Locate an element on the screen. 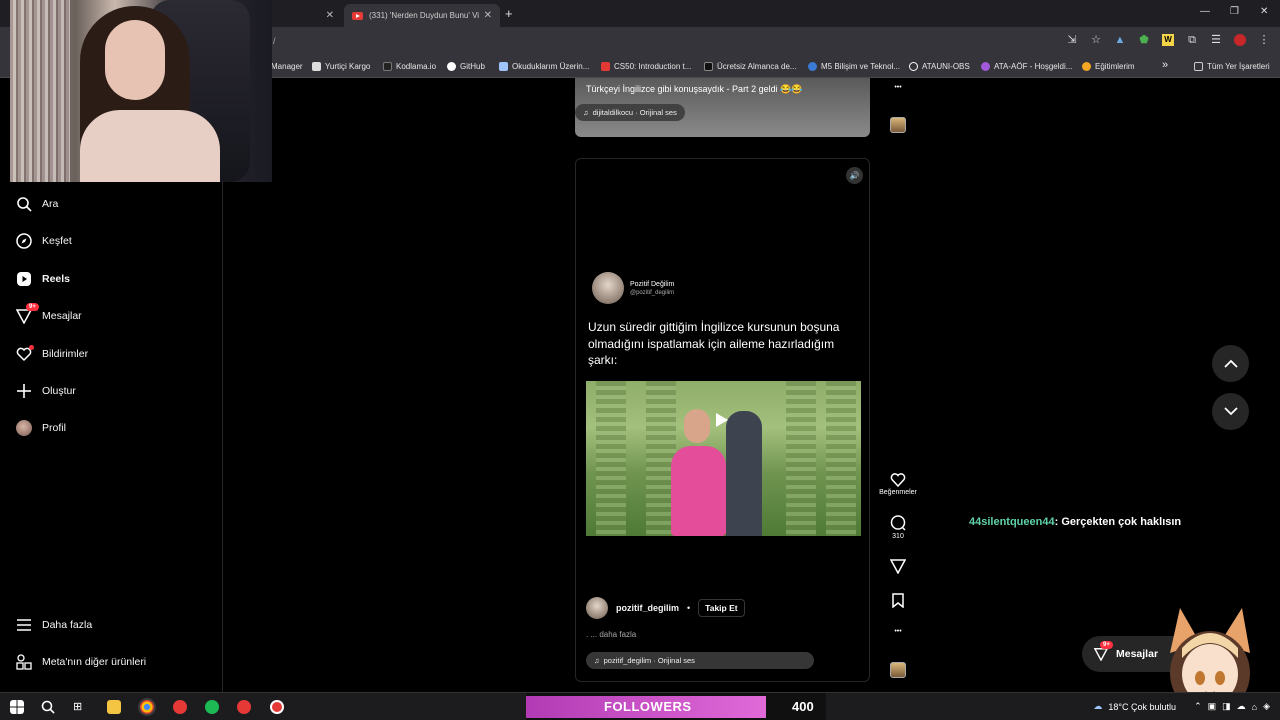 The height and width of the screenshot is (720, 1280). all-bookmarks-button: Tüm Yer İşaretleri is located at coordinates (1232, 66).